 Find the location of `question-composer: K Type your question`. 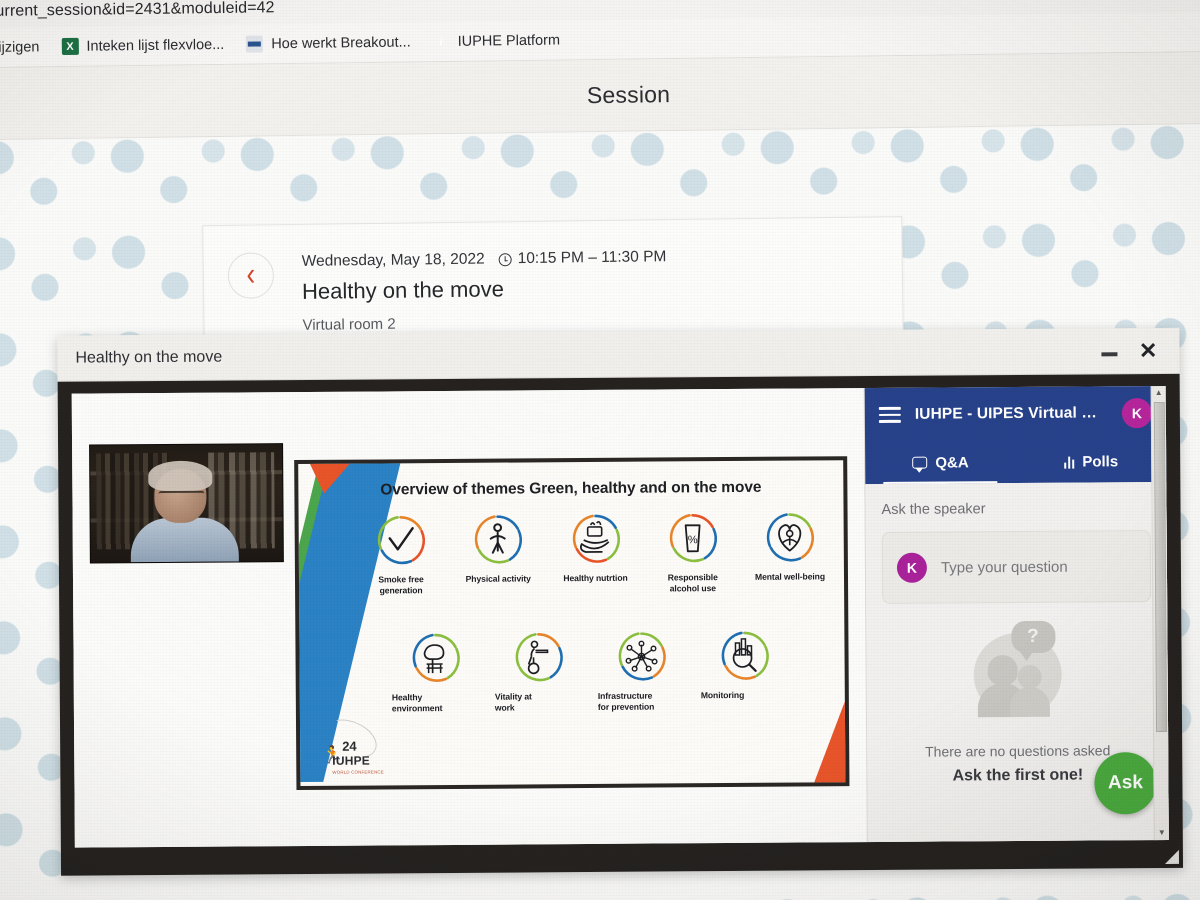

question-composer: K Type your question is located at coordinates (1016, 567).